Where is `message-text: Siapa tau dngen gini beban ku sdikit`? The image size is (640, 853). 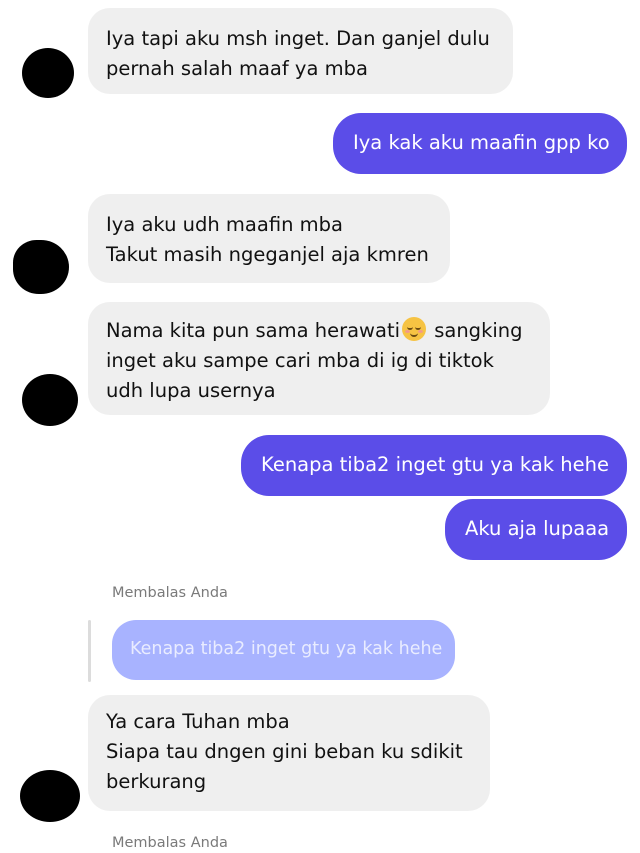 message-text: Siapa tau dngen gini beban ku sdikit is located at coordinates (284, 751).